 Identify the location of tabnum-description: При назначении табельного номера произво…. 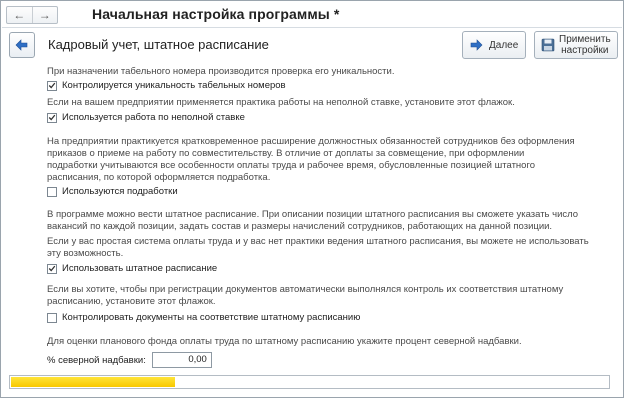
(221, 71).